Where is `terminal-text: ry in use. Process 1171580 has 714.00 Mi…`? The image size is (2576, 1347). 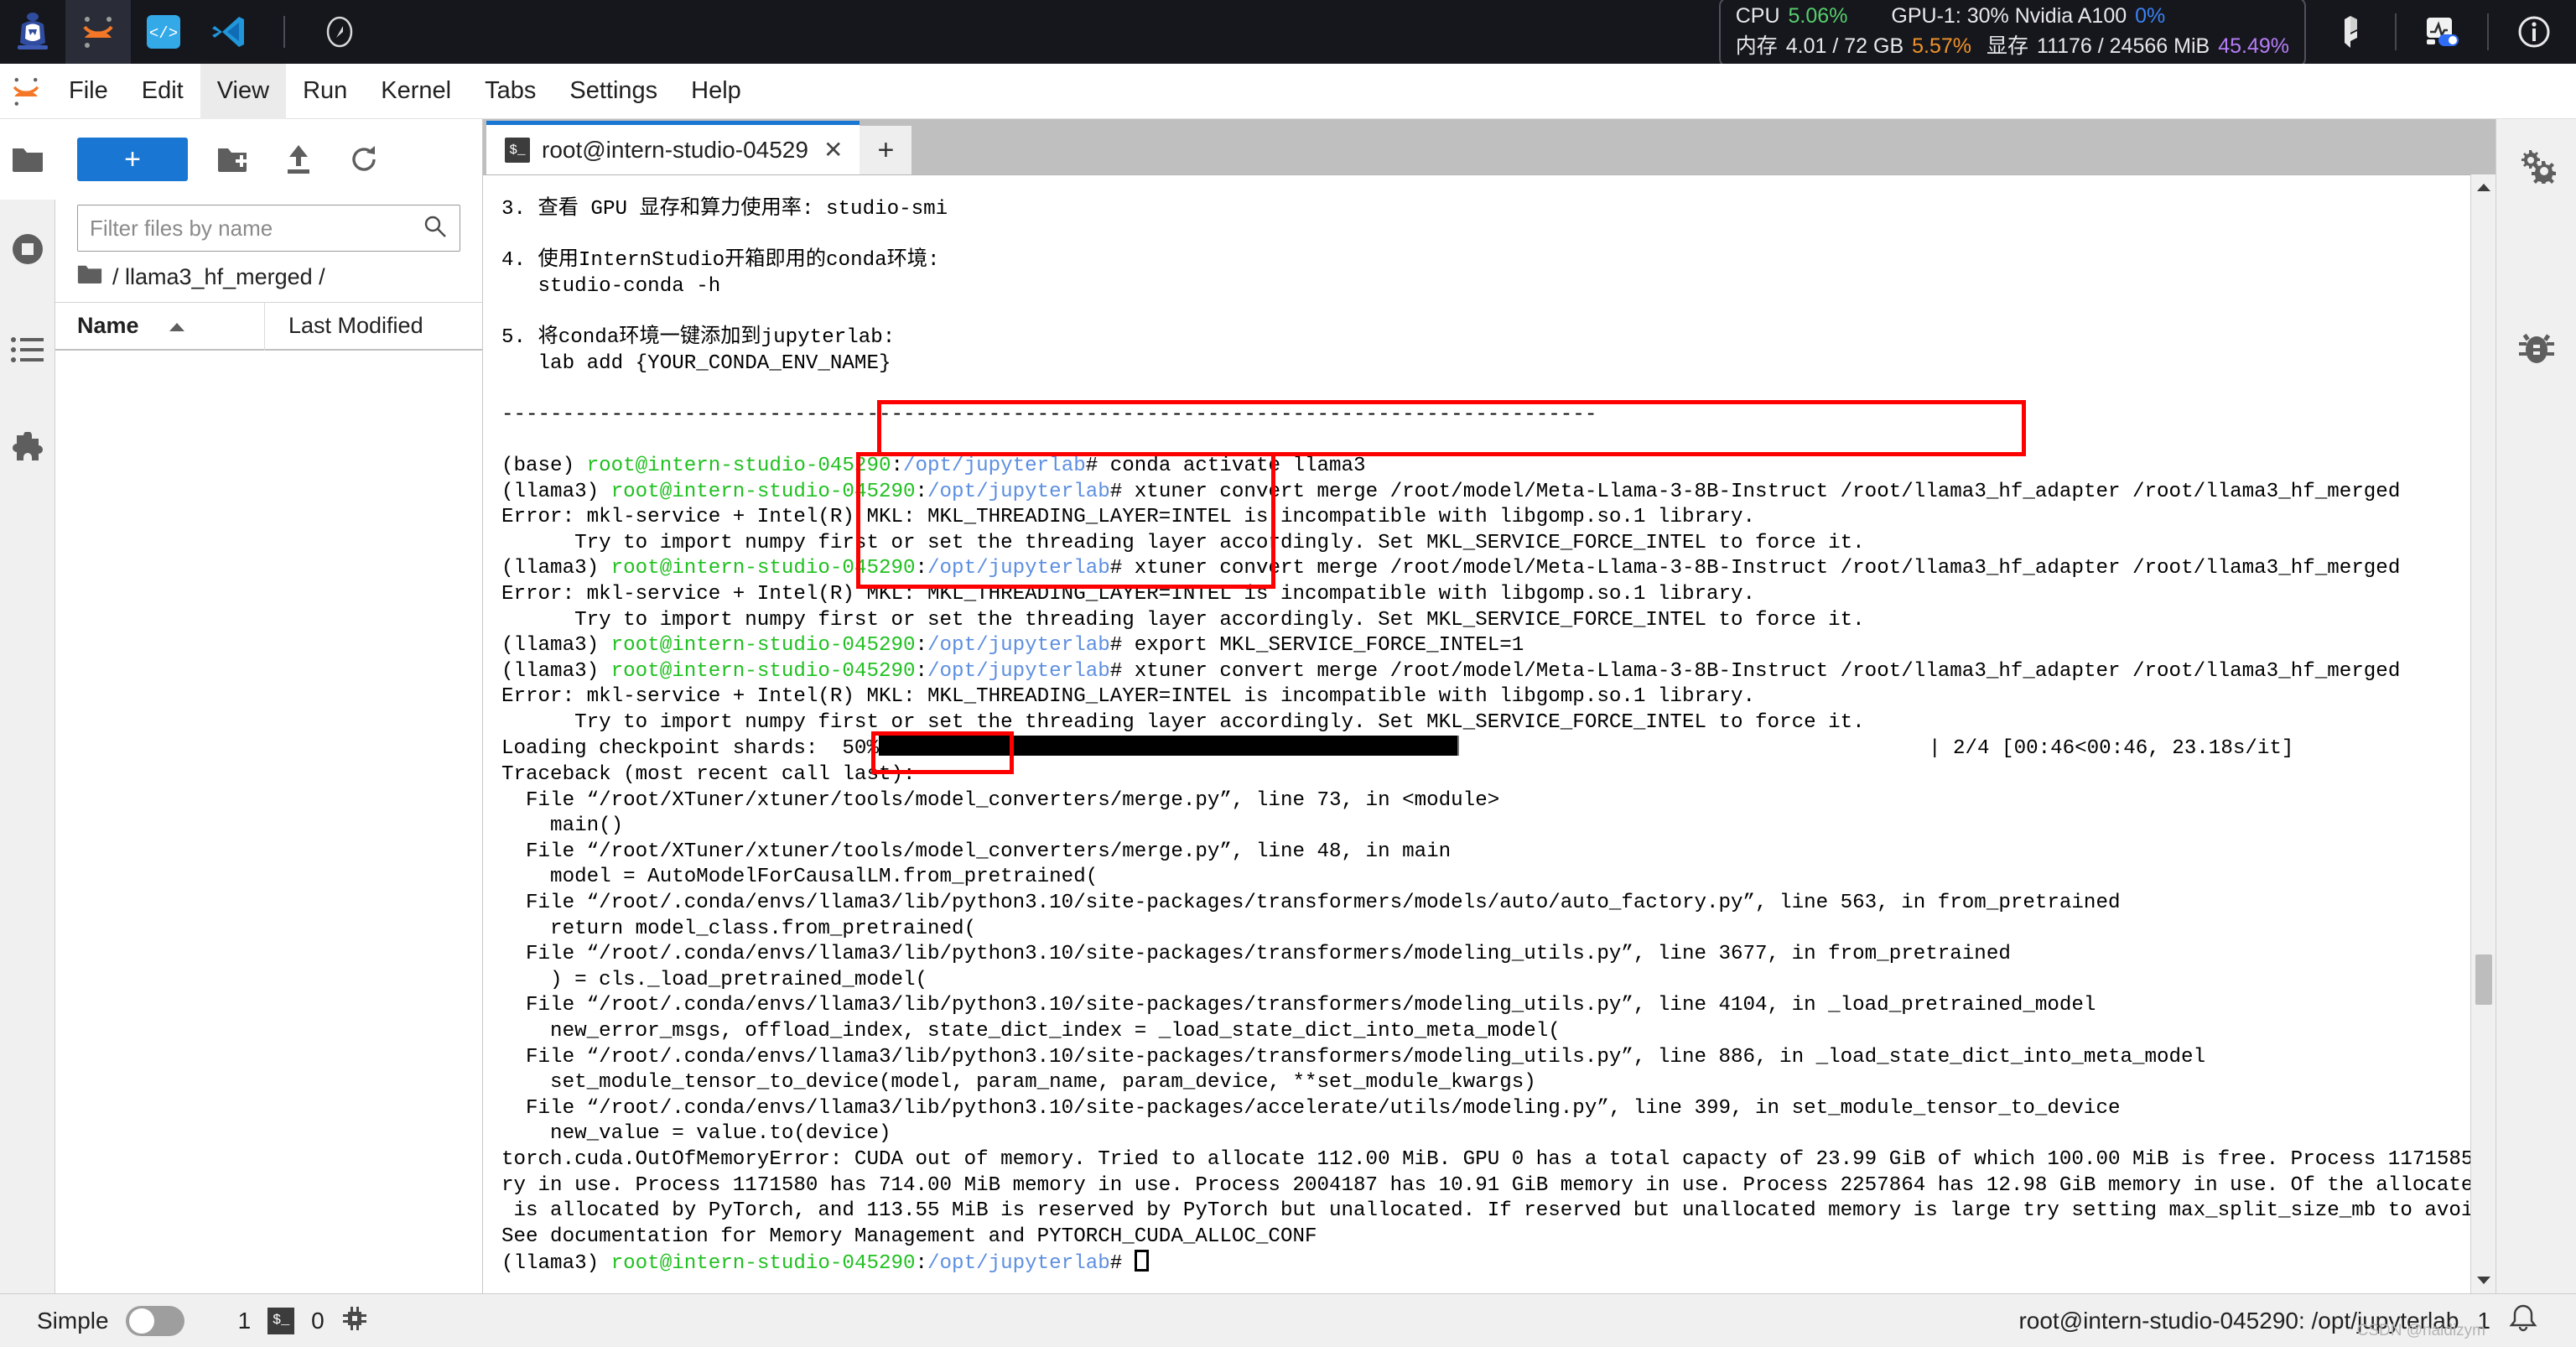
terminal-text: ry in use. Process 1171580 has 714.00 Mi… is located at coordinates (1498, 1185).